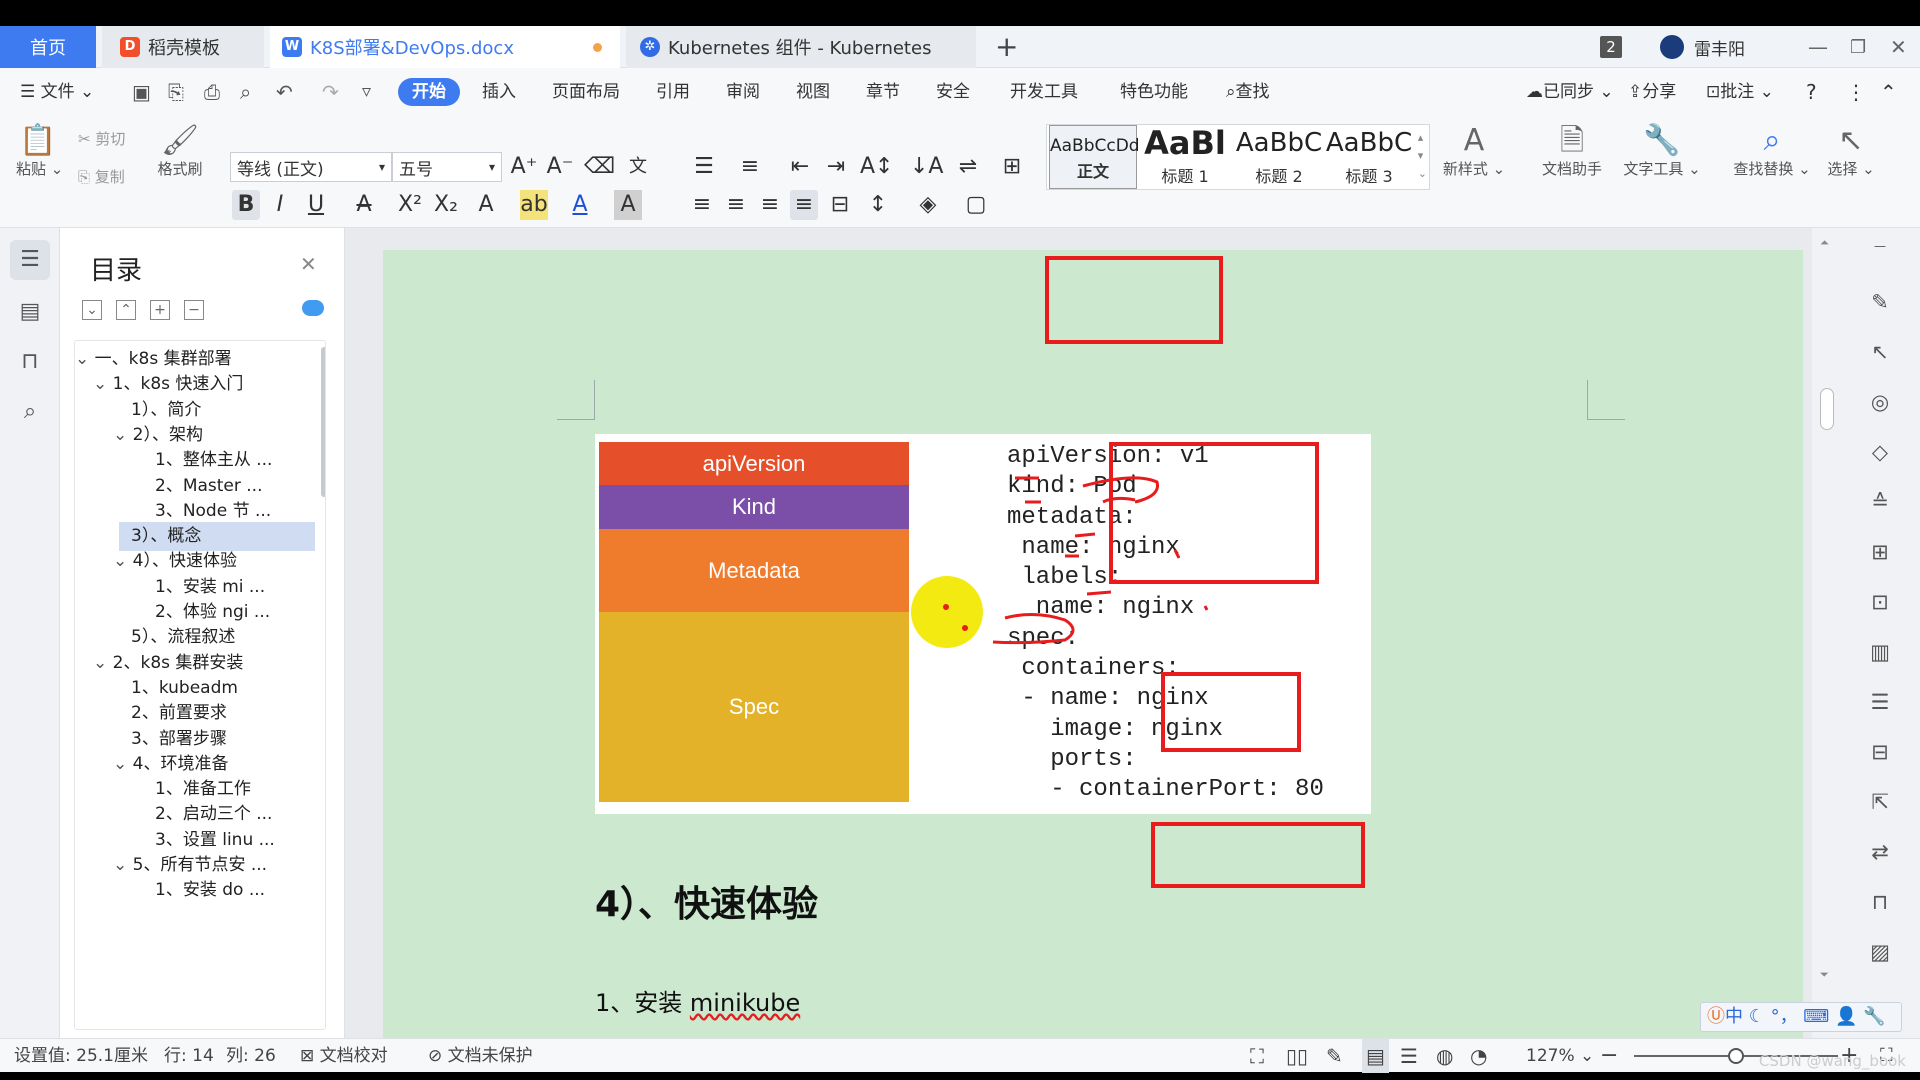 This screenshot has height=1080, width=1920. What do you see at coordinates (968, 167) in the screenshot?
I see `line-break-icon: ⇌` at bounding box center [968, 167].